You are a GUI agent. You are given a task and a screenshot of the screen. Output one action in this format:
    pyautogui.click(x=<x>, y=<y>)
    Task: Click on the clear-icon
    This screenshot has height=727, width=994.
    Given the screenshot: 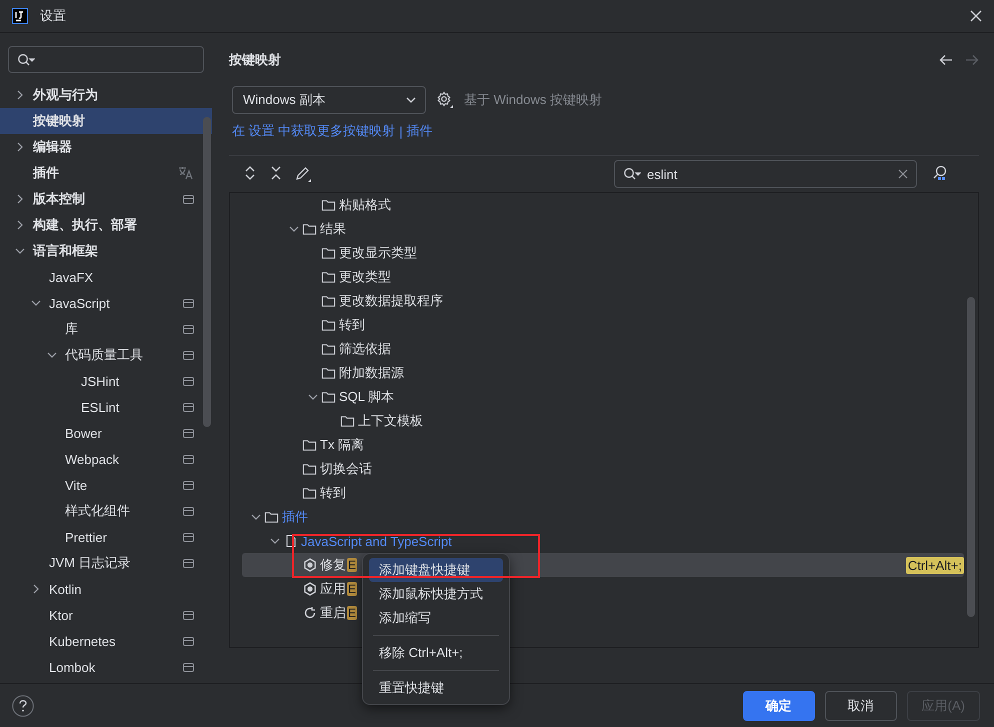 What is the action you would take?
    pyautogui.click(x=903, y=174)
    